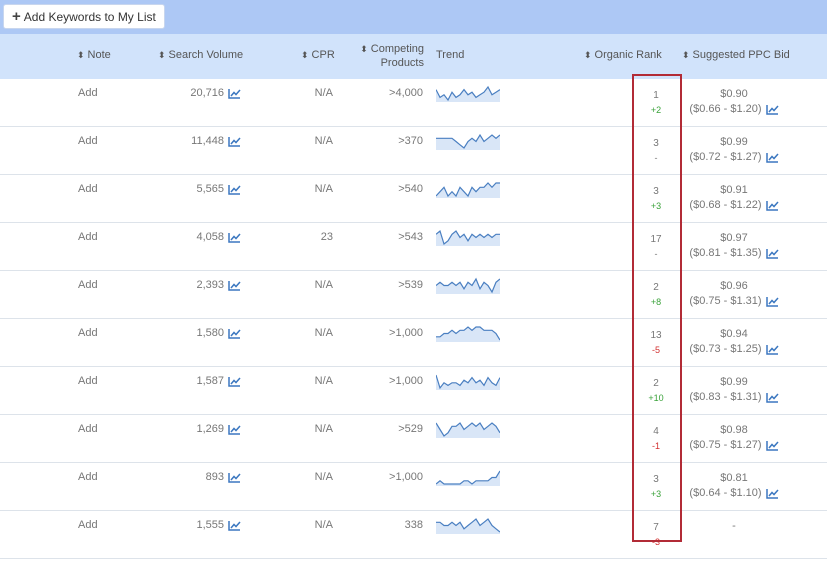  What do you see at coordinates (392, 56) in the screenshot?
I see `column-header-competing-products: ⬍ Competing Products` at bounding box center [392, 56].